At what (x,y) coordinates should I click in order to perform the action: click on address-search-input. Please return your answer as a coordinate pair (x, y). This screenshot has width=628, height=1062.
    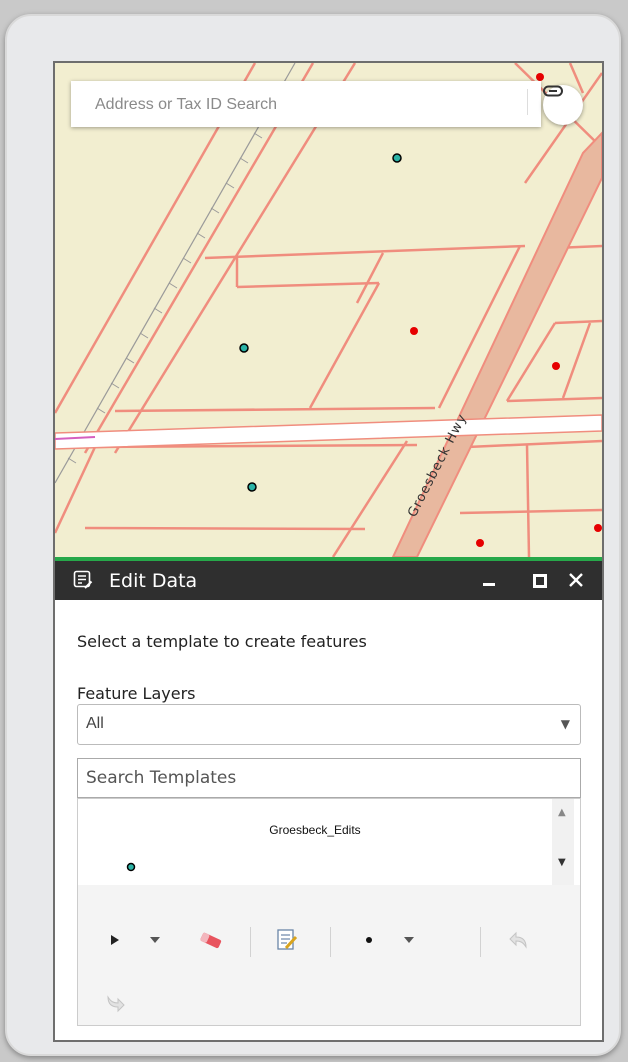
    Looking at the image, I should click on (310, 103).